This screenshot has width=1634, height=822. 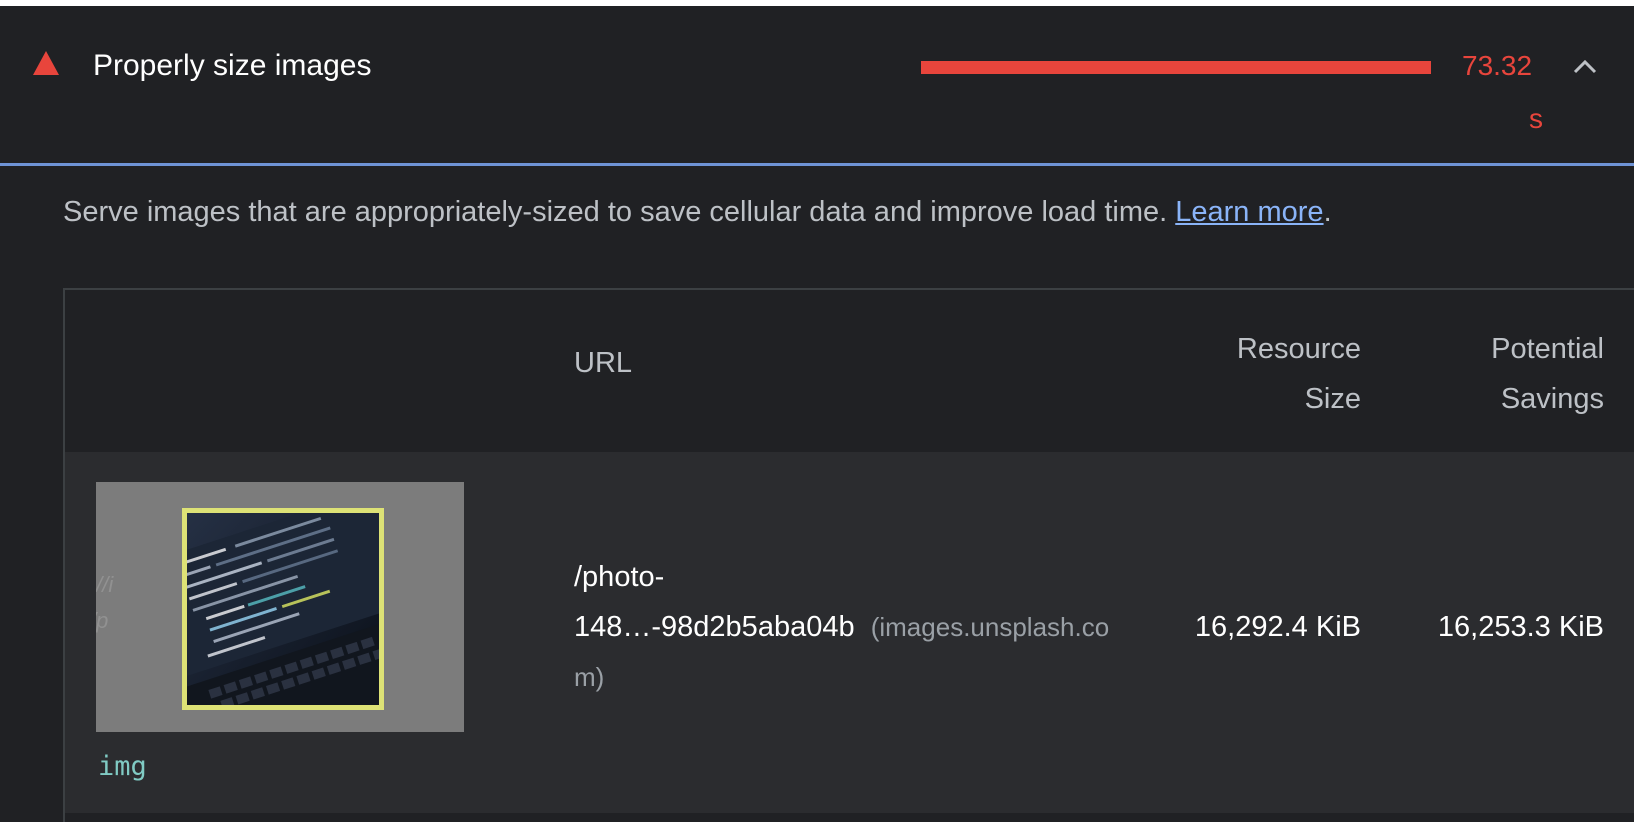 I want to click on thumbnail-ghost-line1: ://i, so click(x=105, y=584).